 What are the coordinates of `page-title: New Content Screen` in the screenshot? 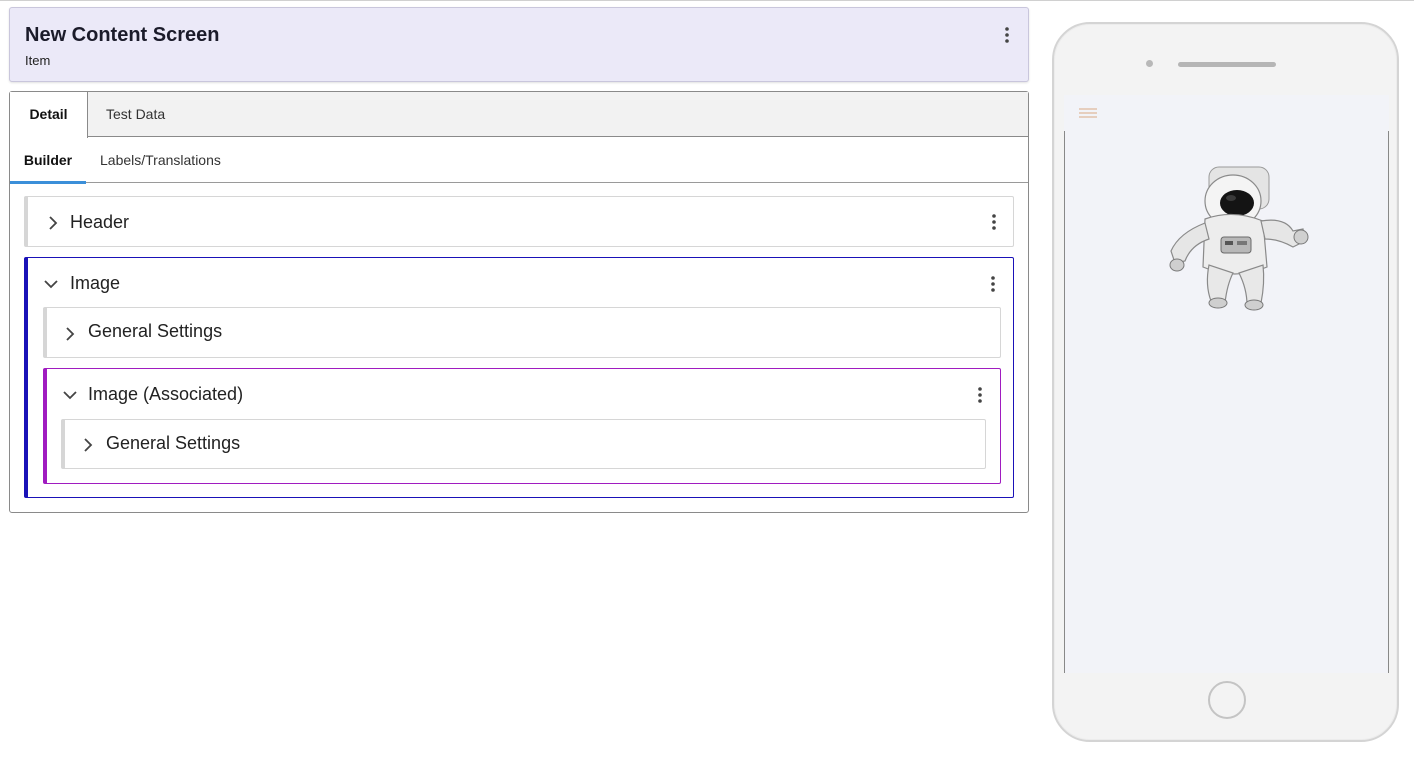 It's located at (122, 35).